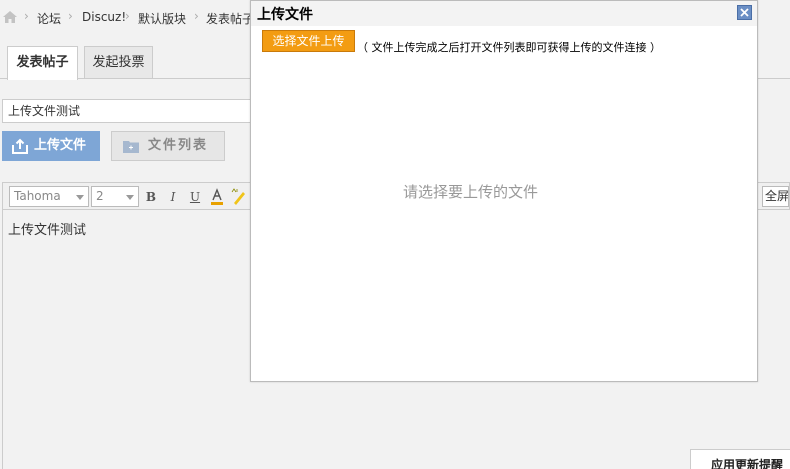 This screenshot has height=469, width=790. Describe the element at coordinates (471, 192) in the screenshot. I see `empty-file-placeholder: 请选择要上传的文件` at that location.